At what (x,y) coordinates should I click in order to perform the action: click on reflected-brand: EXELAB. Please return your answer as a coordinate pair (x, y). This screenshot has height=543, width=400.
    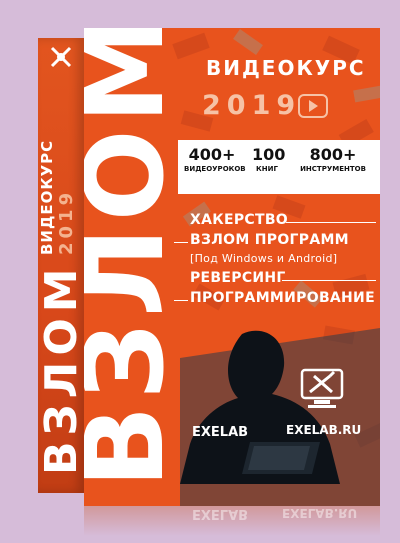
    Looking at the image, I should click on (220, 513).